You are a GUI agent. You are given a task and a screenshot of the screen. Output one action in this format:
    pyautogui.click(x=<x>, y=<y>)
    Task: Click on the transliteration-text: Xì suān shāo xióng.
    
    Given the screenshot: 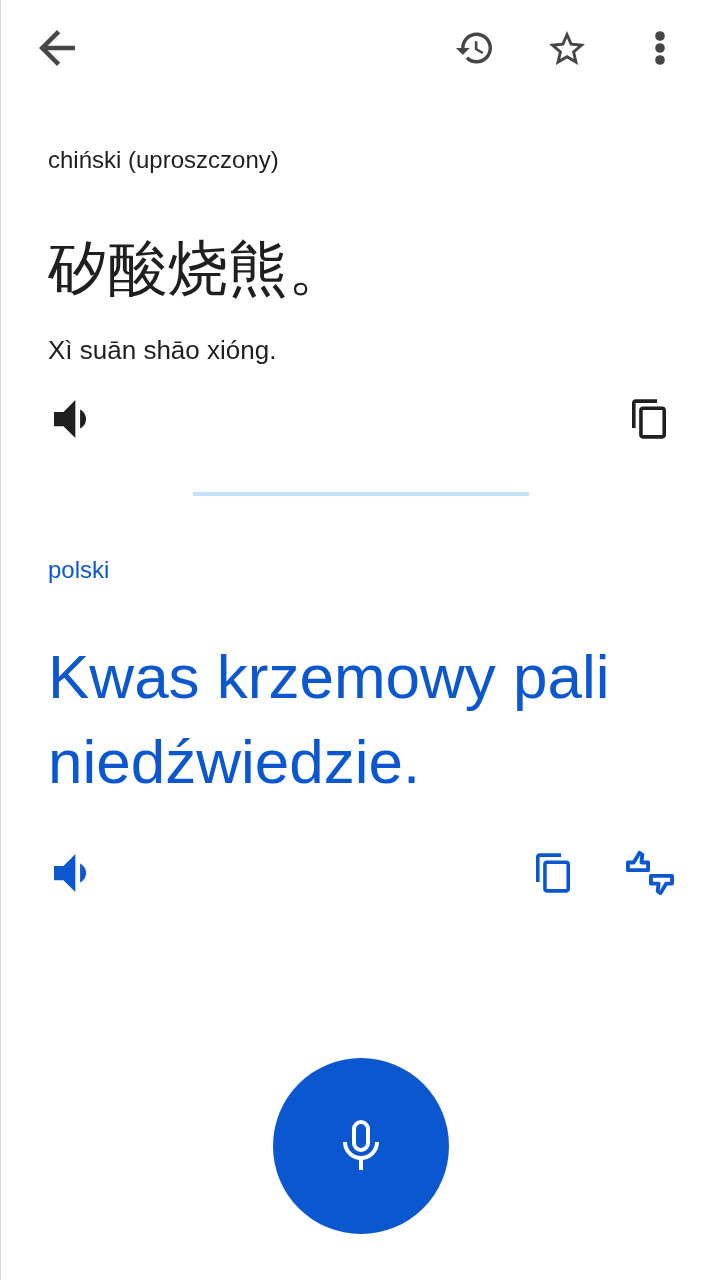 What is the action you would take?
    pyautogui.click(x=163, y=350)
    